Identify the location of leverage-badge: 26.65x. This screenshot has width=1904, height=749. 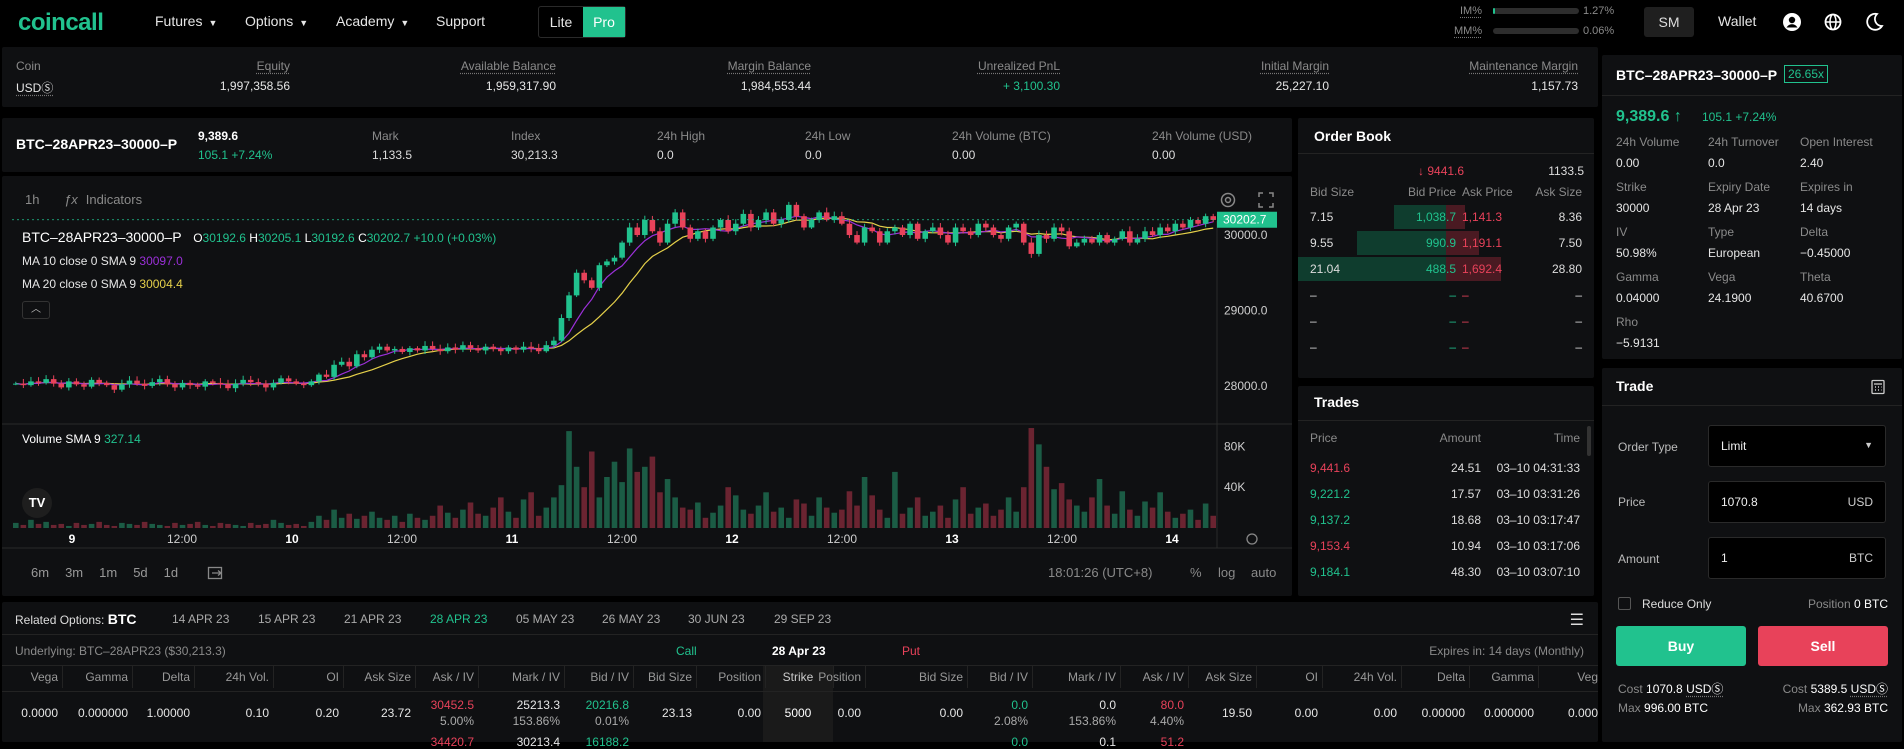
(1806, 74).